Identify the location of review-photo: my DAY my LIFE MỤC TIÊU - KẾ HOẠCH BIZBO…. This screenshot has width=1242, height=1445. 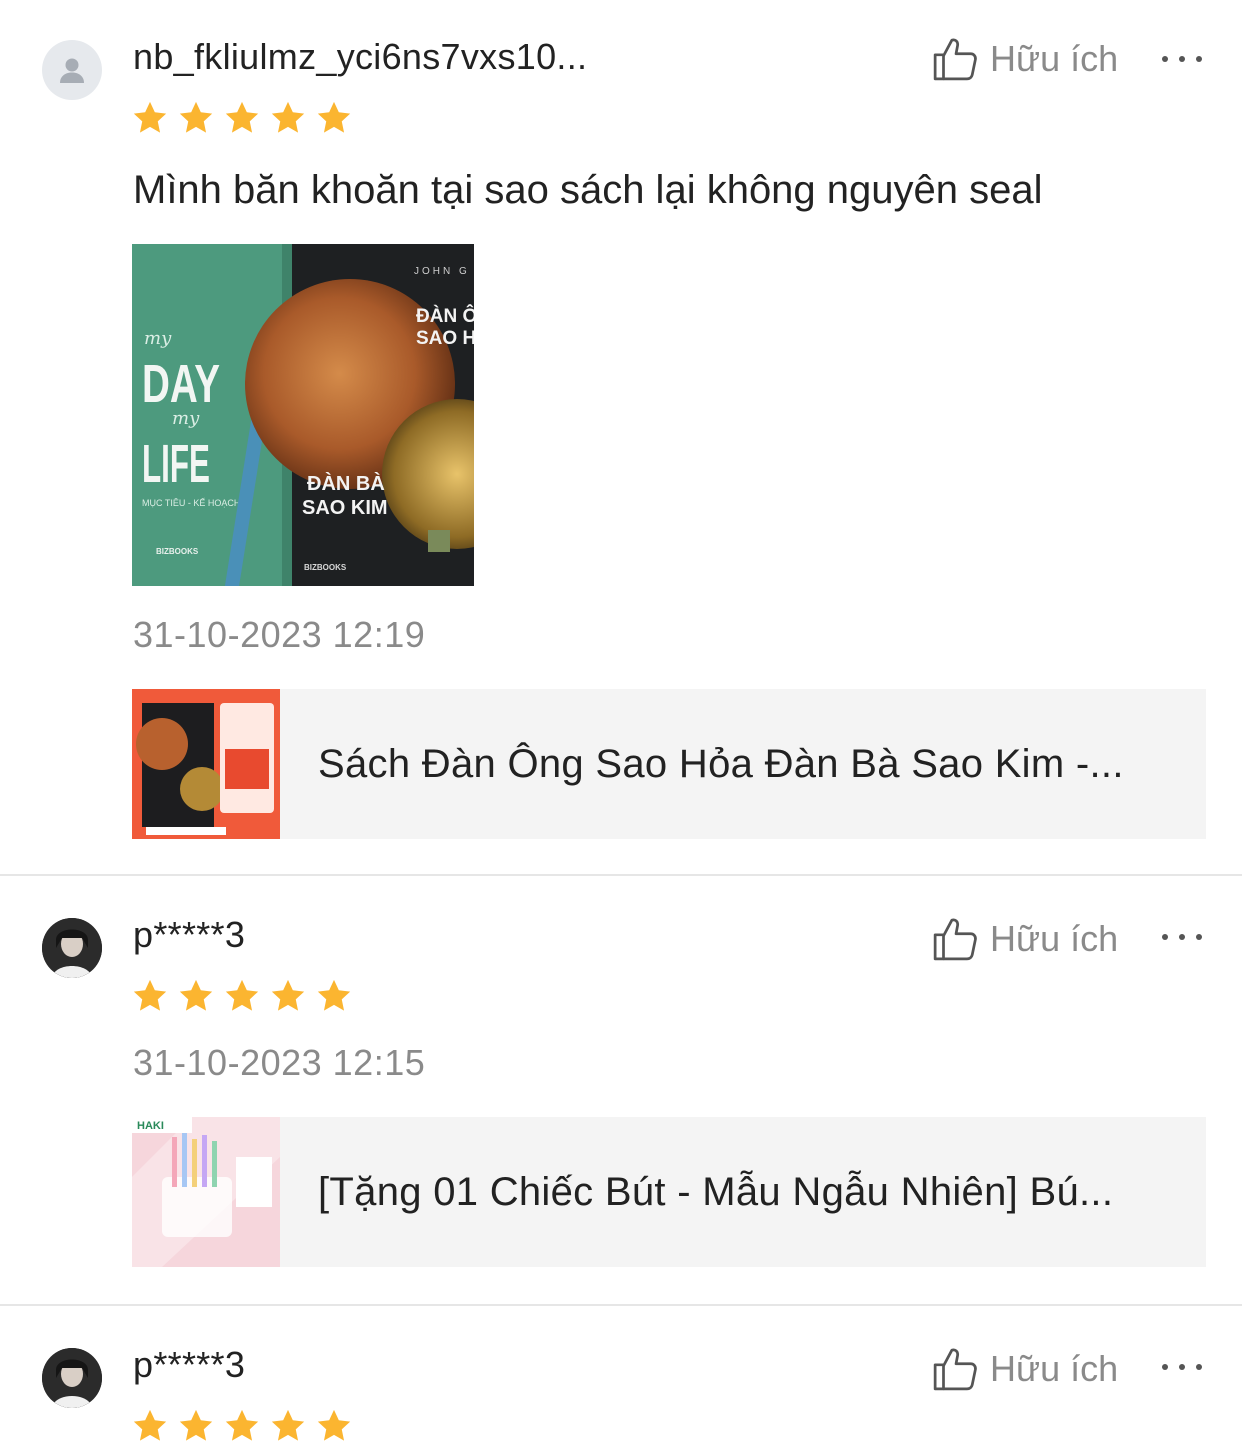
(303, 415).